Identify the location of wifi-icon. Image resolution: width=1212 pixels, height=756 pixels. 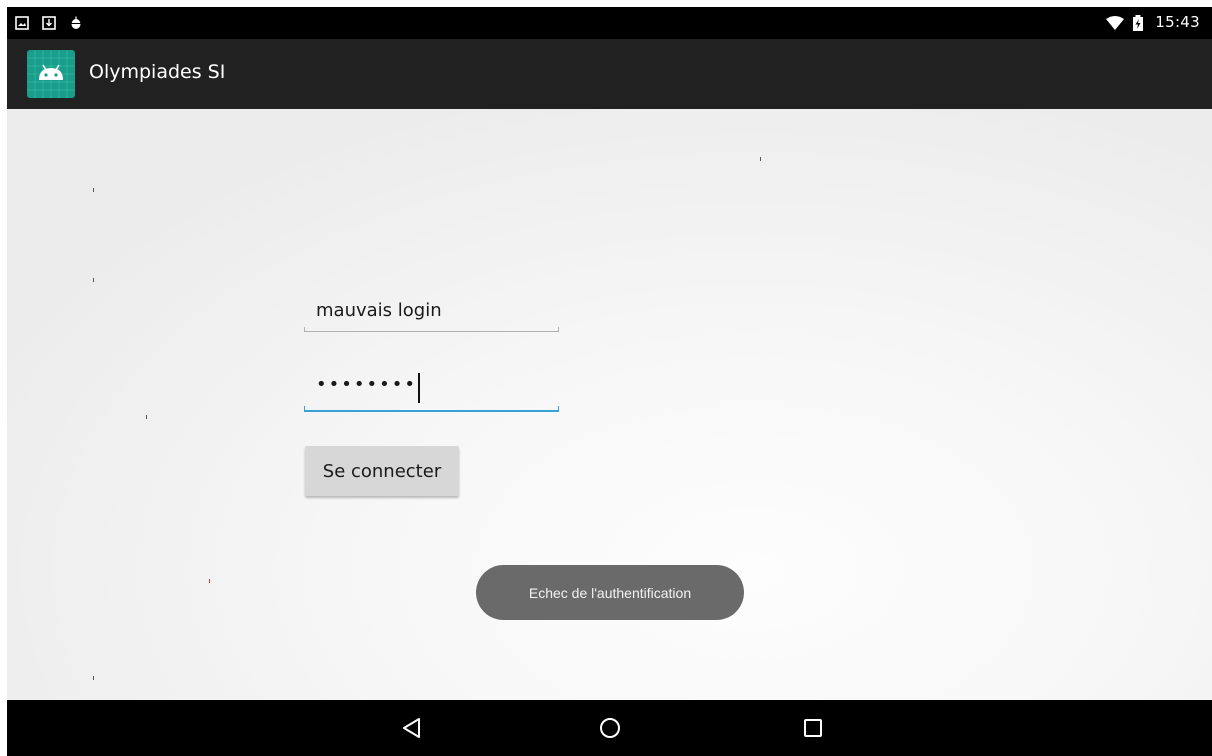
(1115, 22).